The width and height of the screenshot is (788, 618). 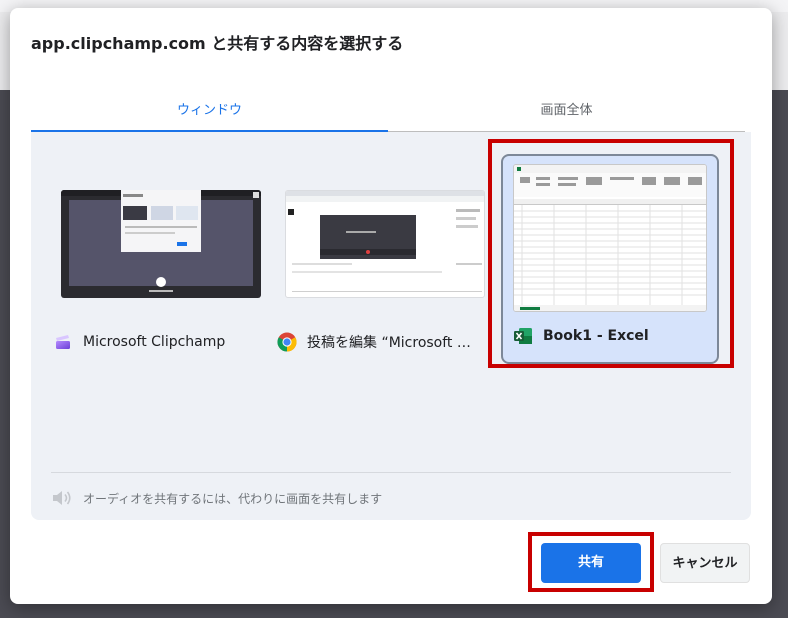 I want to click on cancel-button: キャンセル, so click(x=705, y=563).